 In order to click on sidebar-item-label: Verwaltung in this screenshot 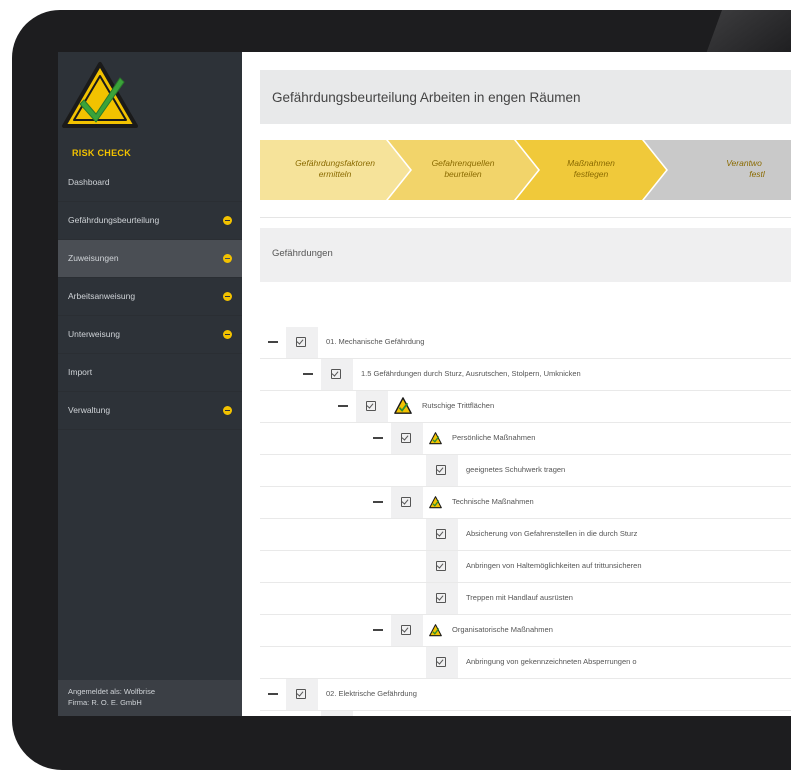, I will do `click(89, 410)`.